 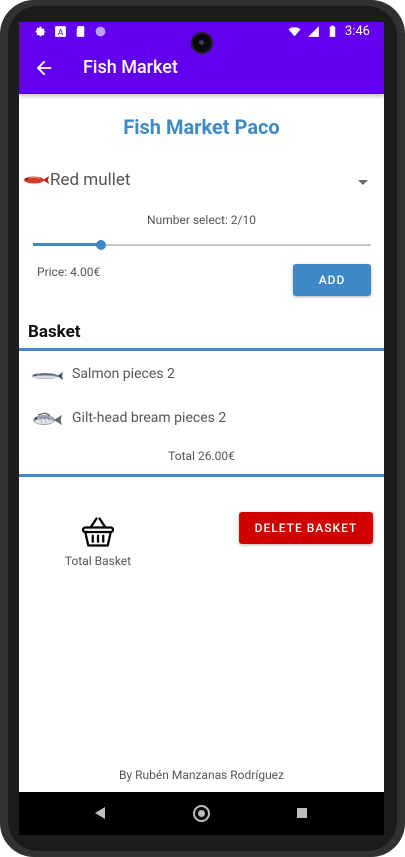 I want to click on delete-basket-button: DELETE BASKET, so click(x=306, y=528).